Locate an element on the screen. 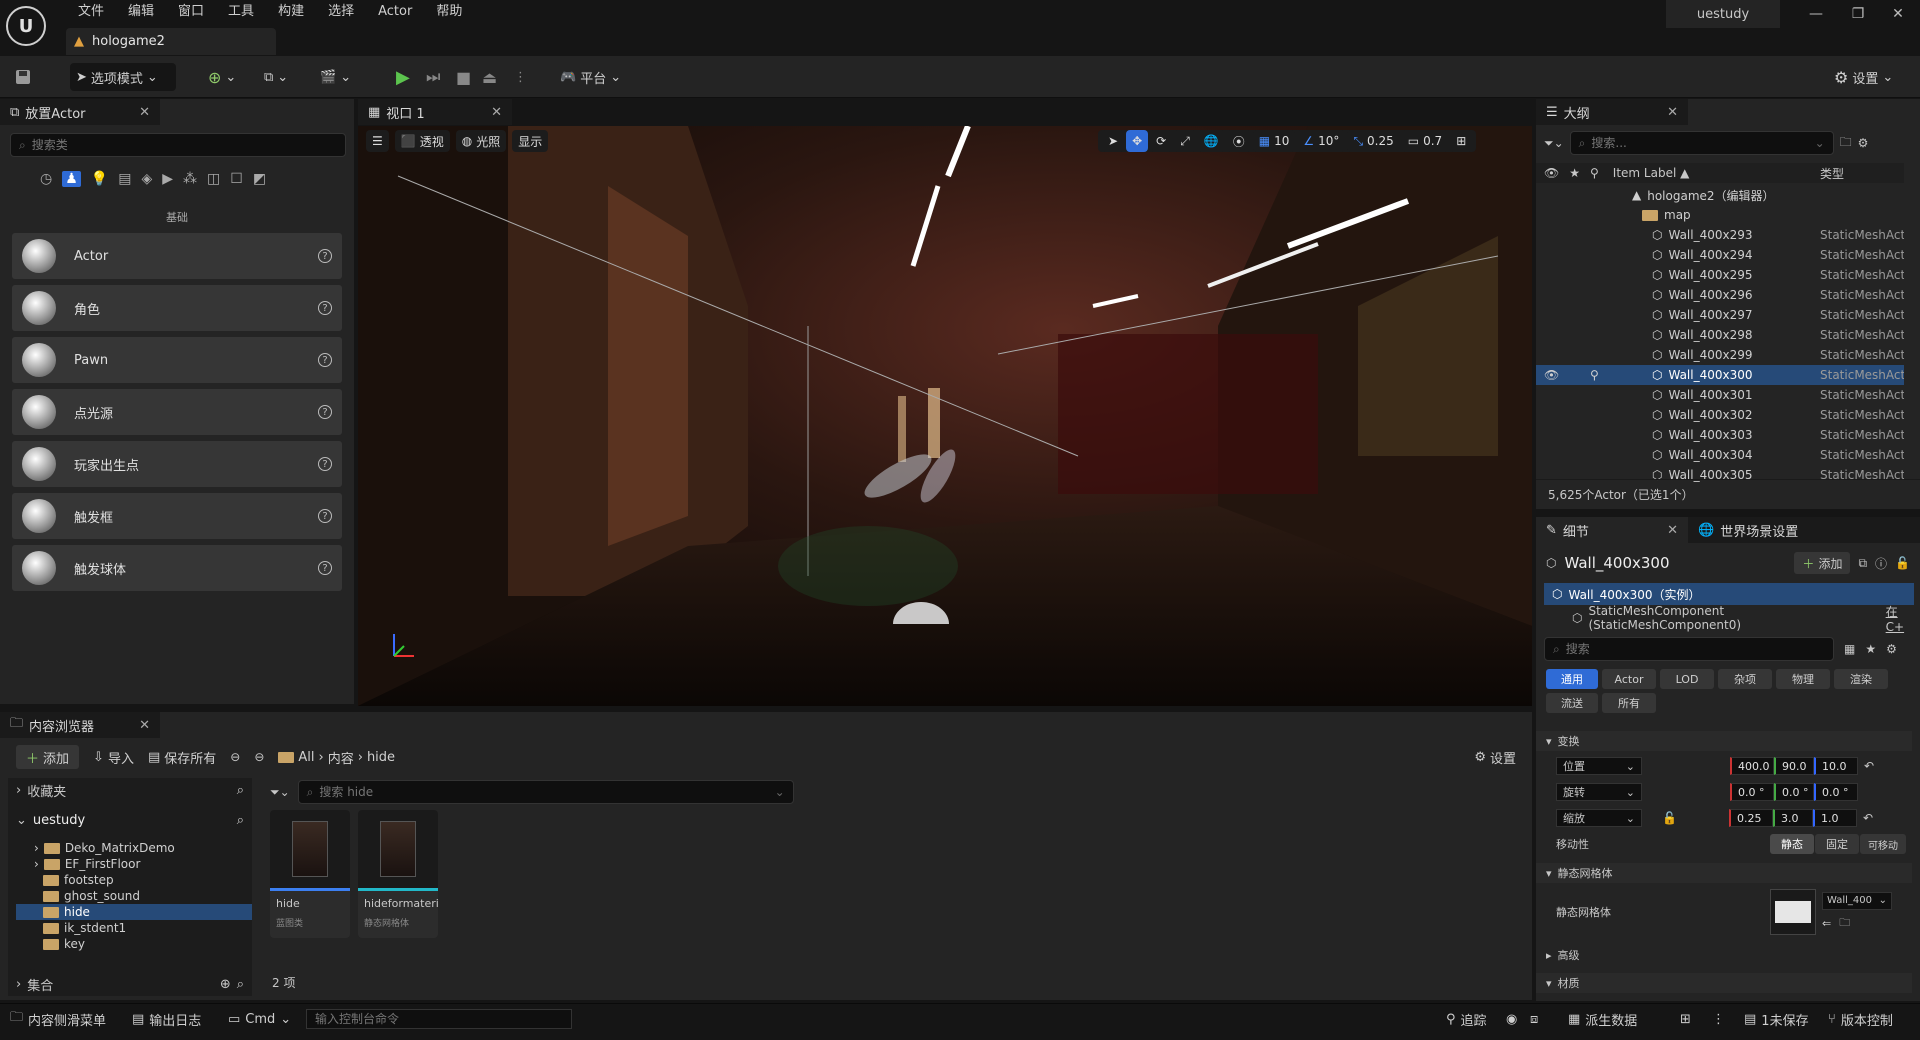 The height and width of the screenshot is (1040, 1920). cmd-dropdown: ▭ Cmd ⌄ is located at coordinates (259, 1019).